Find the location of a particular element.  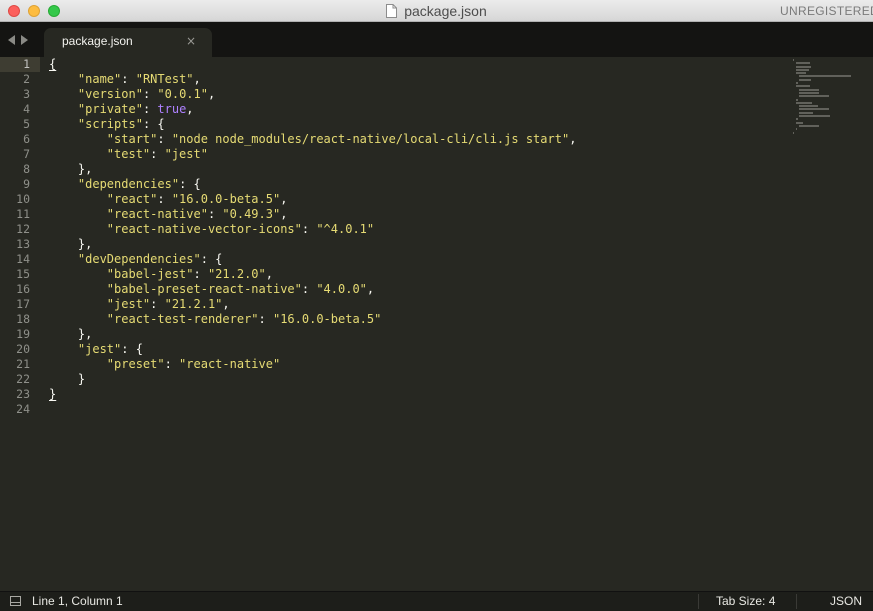

code-line: "babel-jest": "21.2.0", is located at coordinates (420, 274).